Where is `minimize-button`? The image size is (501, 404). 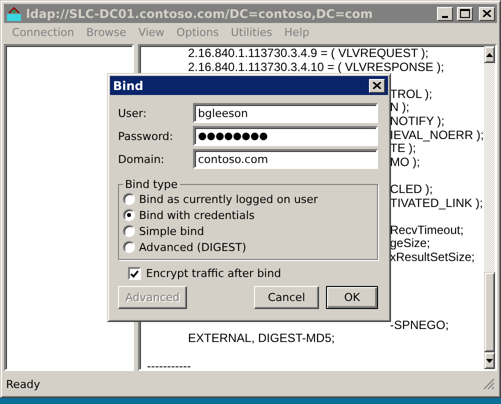
minimize-button is located at coordinates (445, 13).